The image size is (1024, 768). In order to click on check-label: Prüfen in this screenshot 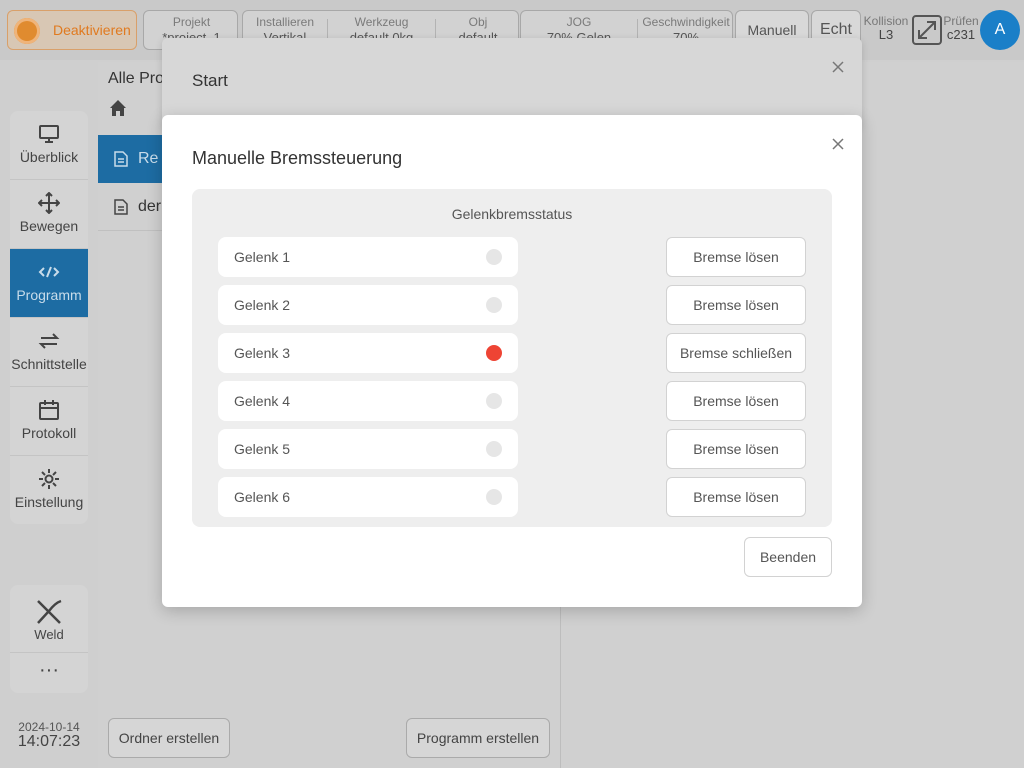, I will do `click(961, 21)`.